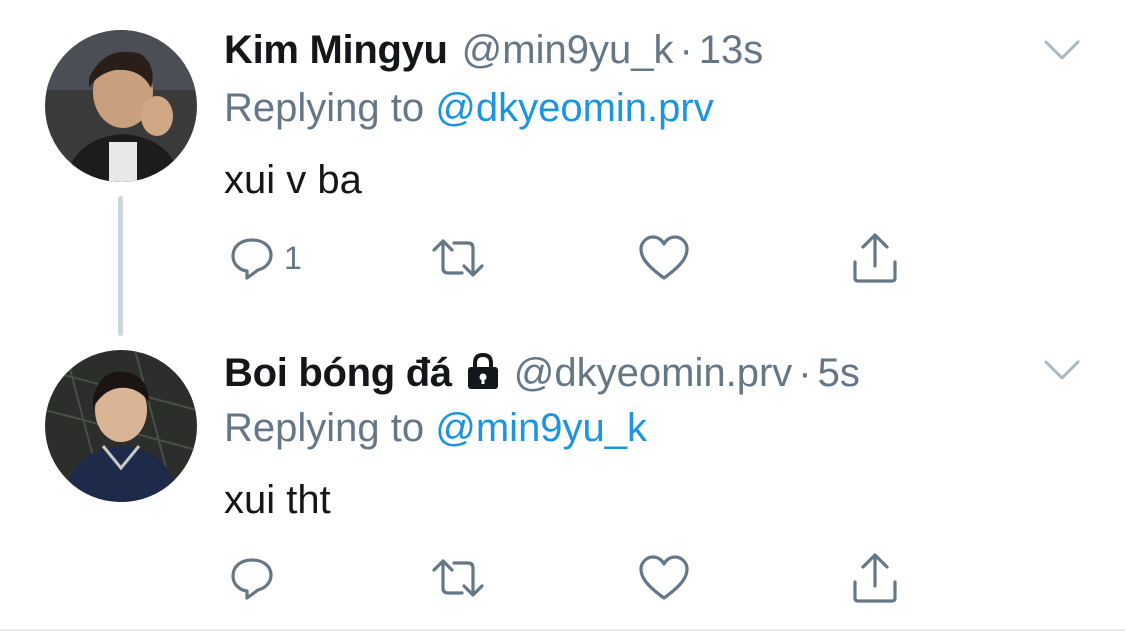  I want to click on display-name: Boi bóng đá, so click(338, 373).